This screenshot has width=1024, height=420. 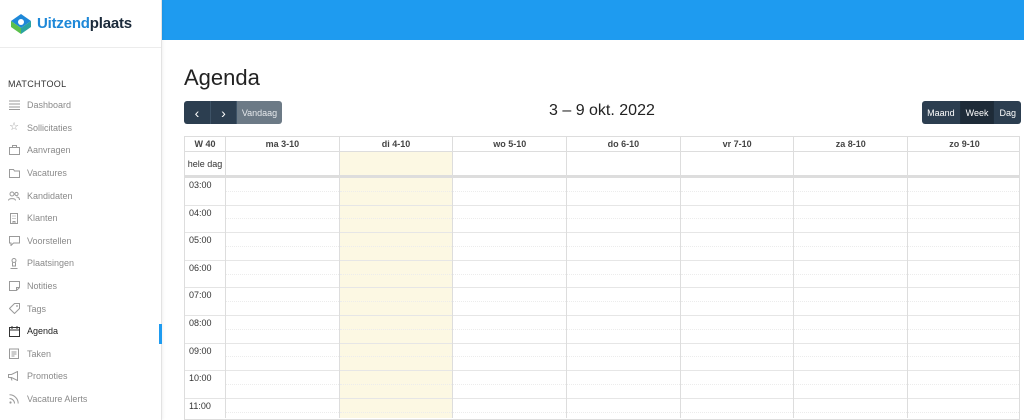 I want to click on sidebar-item-plaatsingen: Plaatsingen, so click(x=81, y=263).